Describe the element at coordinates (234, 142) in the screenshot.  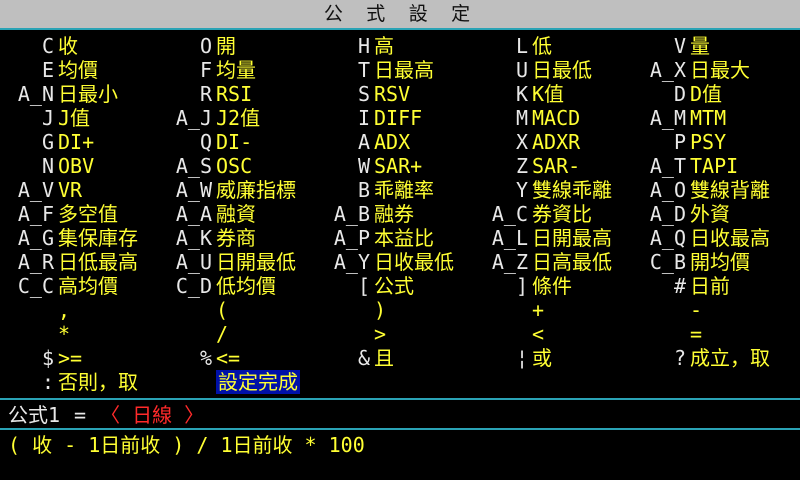
I see `formula-item: DI-` at that location.